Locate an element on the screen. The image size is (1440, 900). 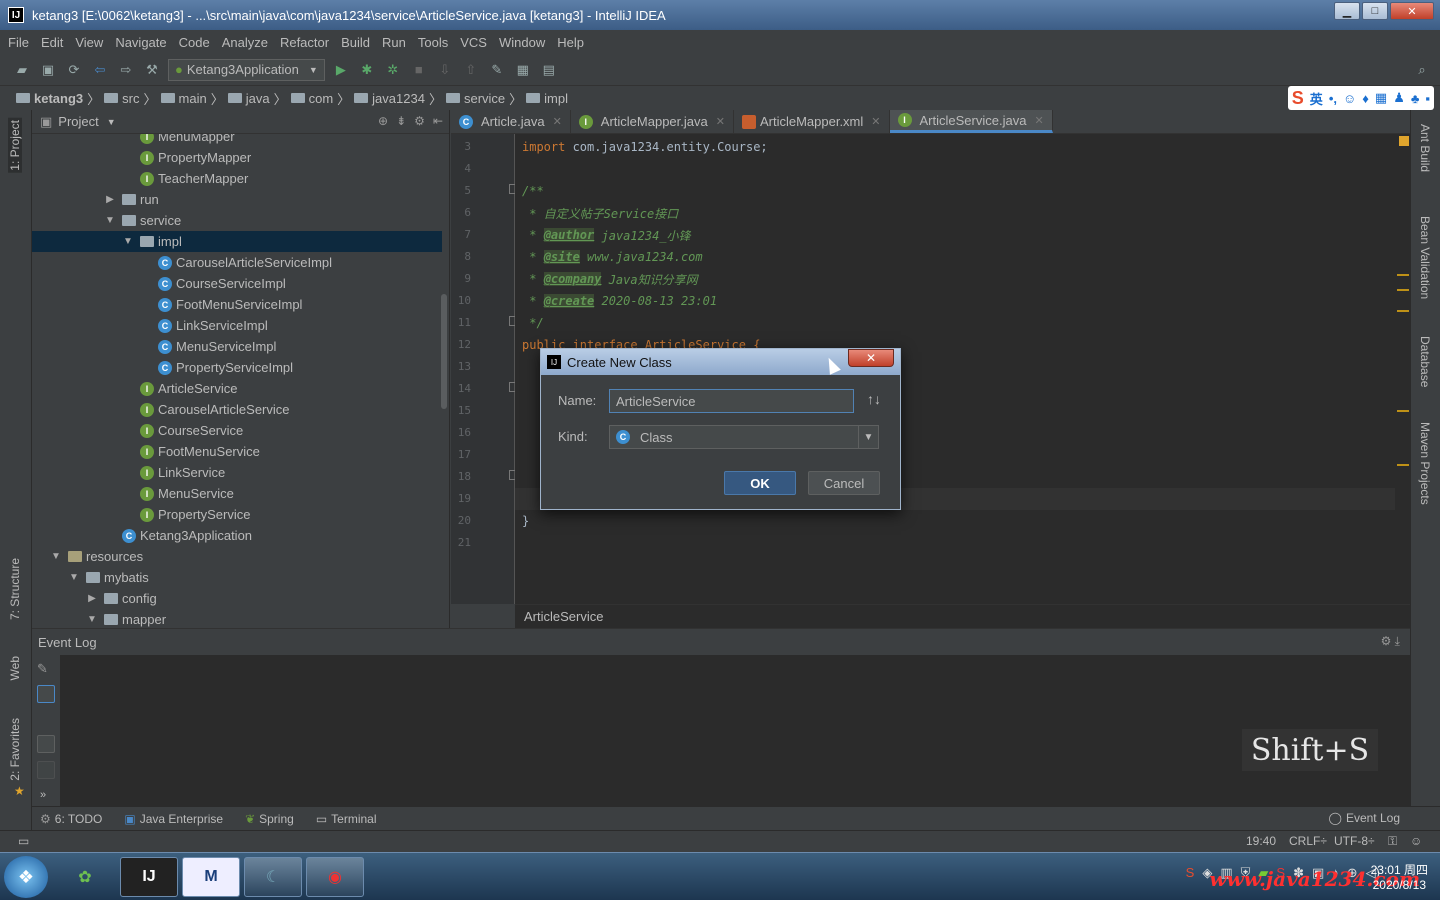
tree-item: I FootMenuService is located at coordinates (237, 451).